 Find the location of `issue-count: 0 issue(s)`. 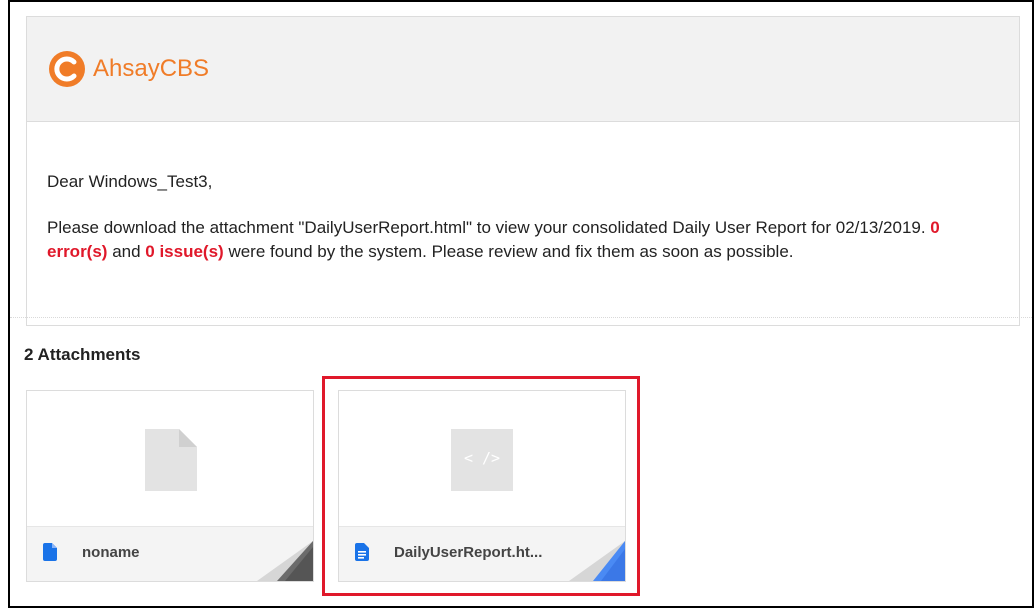

issue-count: 0 issue(s) is located at coordinates (184, 251).